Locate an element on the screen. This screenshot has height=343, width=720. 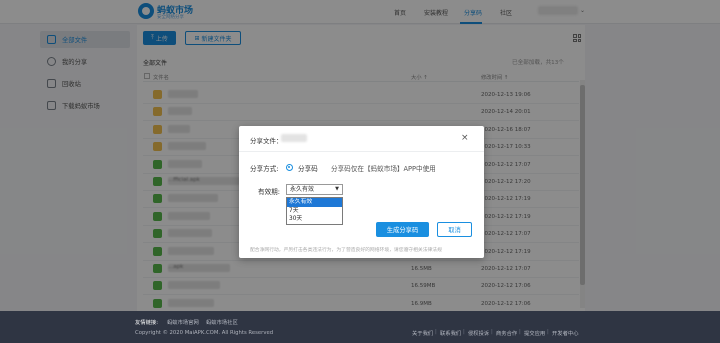
footer-link: 蚂蚁市场官网 is located at coordinates (183, 322).